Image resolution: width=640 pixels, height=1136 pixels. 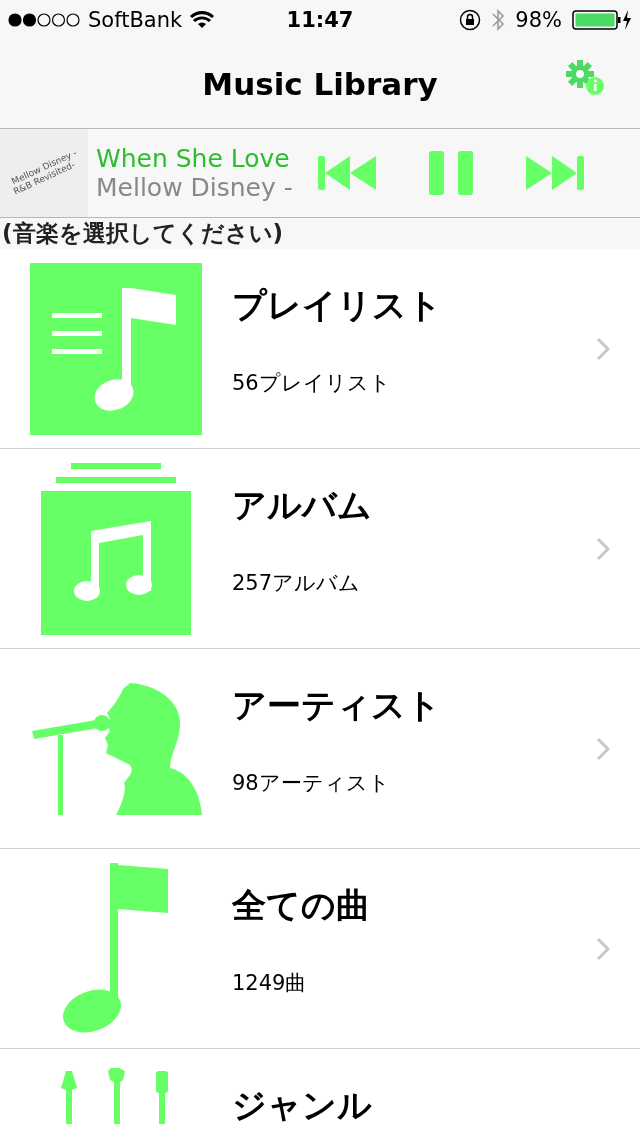 What do you see at coordinates (311, 783) in the screenshot?
I see `category-count: 98アーティスト` at bounding box center [311, 783].